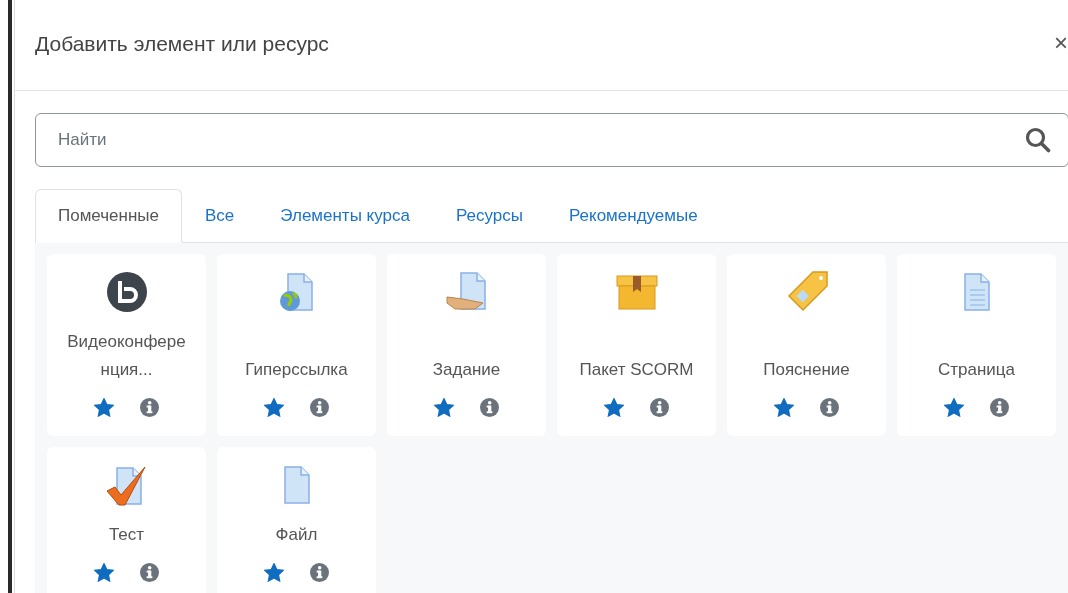 The width and height of the screenshot is (1068, 593). Describe the element at coordinates (636, 370) in the screenshot. I see `module-label: Пакет SCORM` at that location.